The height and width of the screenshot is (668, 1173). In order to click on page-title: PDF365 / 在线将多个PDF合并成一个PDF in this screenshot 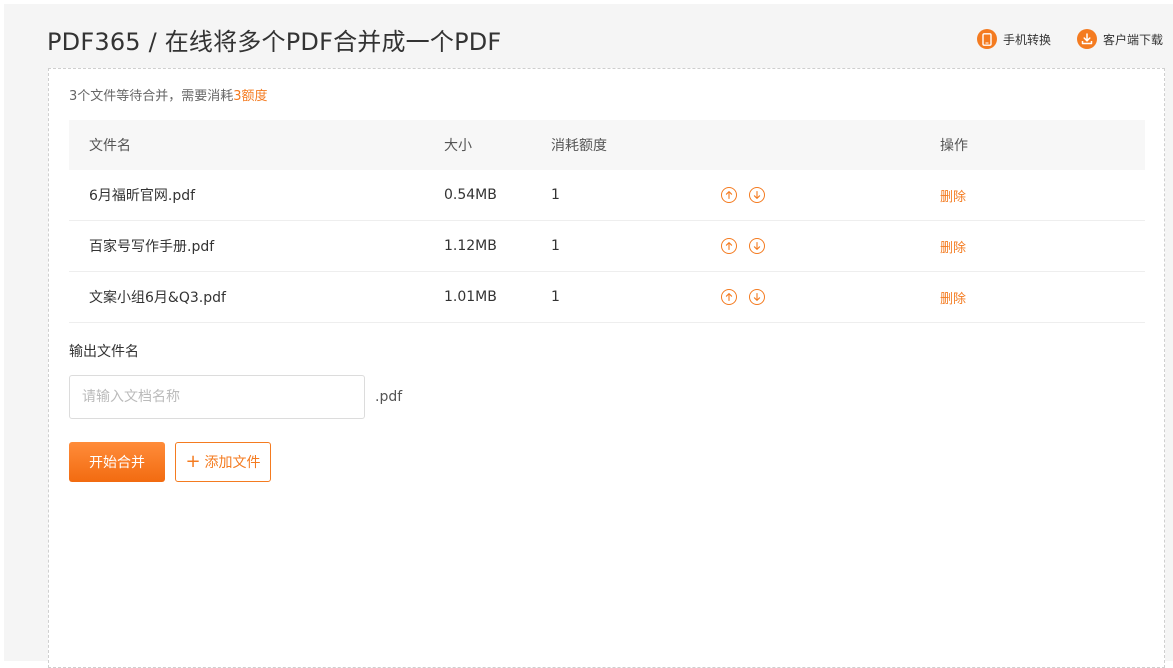, I will do `click(274, 42)`.